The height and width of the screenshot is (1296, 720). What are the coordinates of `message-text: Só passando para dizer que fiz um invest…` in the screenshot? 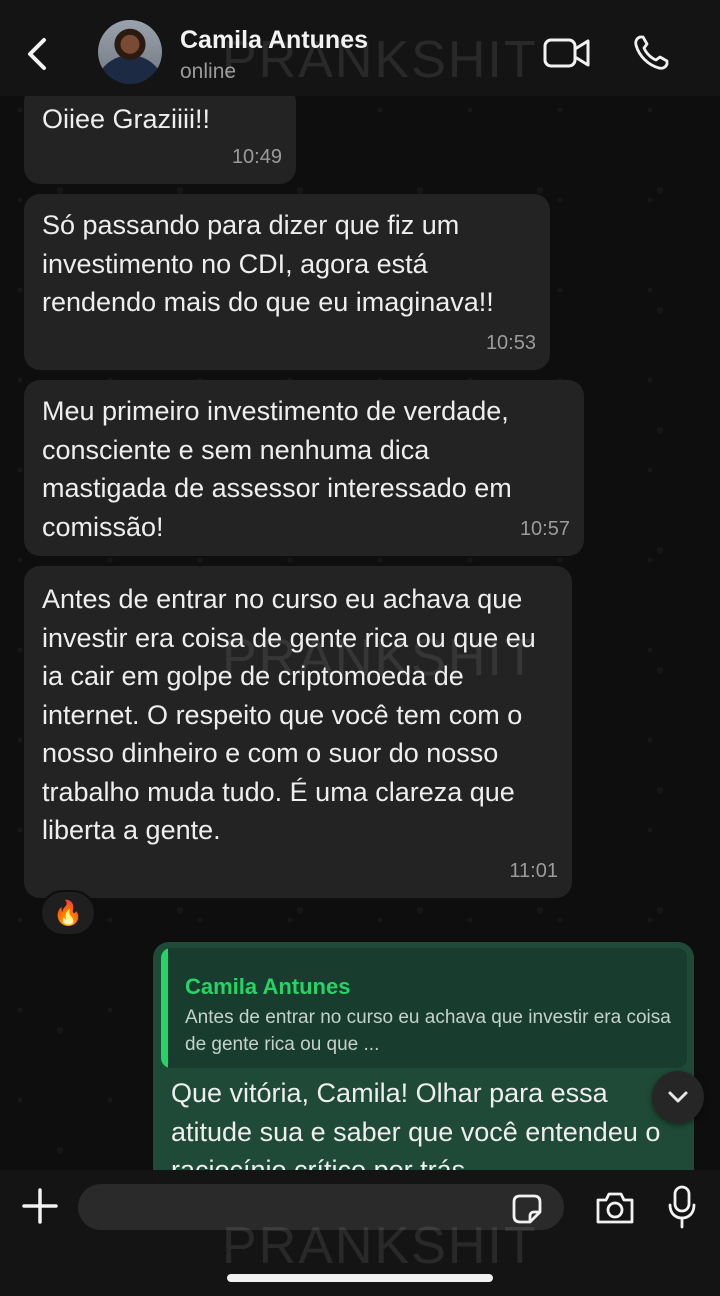 It's located at (268, 263).